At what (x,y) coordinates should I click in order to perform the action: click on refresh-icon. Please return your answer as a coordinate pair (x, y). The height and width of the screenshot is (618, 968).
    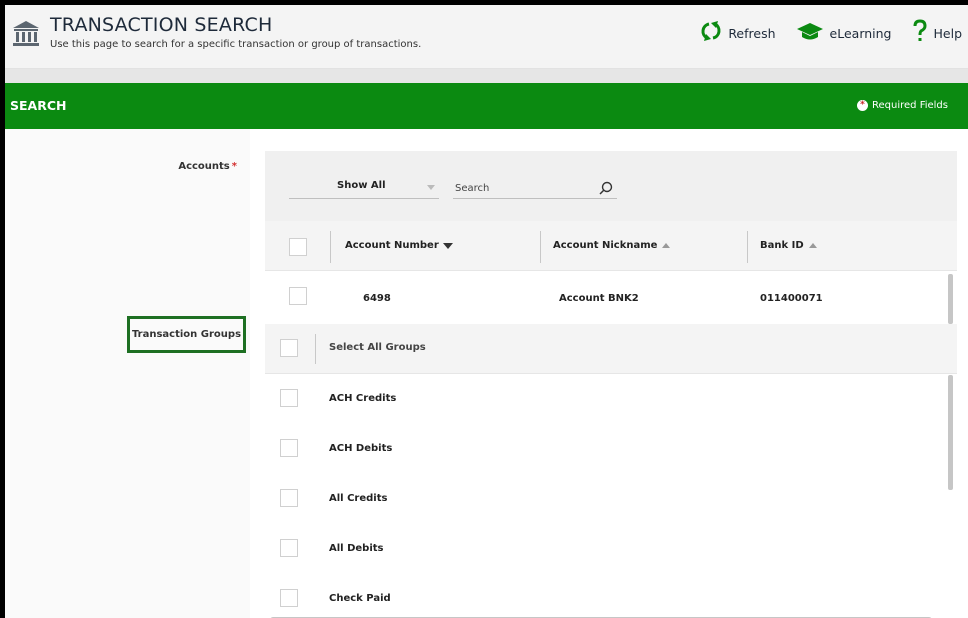
    Looking at the image, I should click on (711, 33).